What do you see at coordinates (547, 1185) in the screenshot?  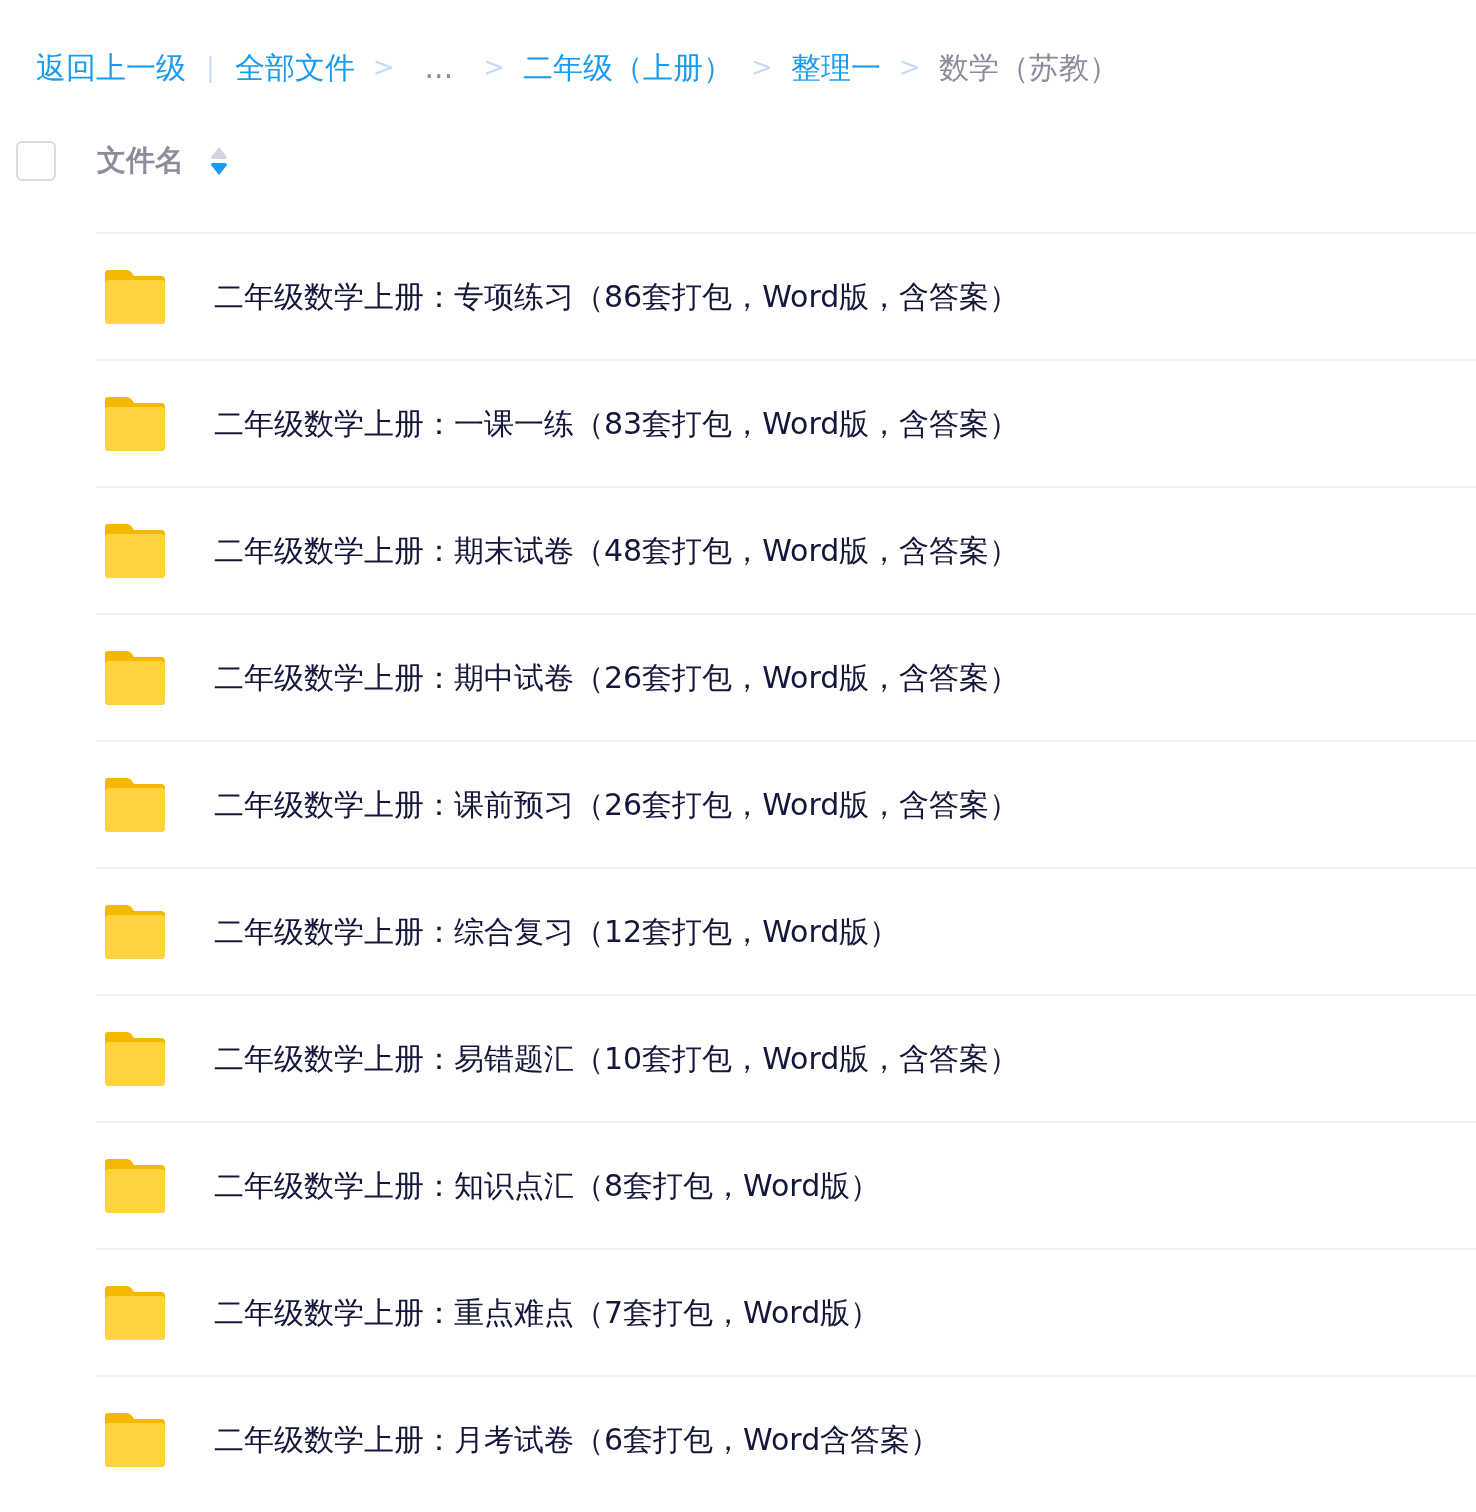 I see `folder-name: 二年级数学上册：知识点汇（8套打包，Word版）` at bounding box center [547, 1185].